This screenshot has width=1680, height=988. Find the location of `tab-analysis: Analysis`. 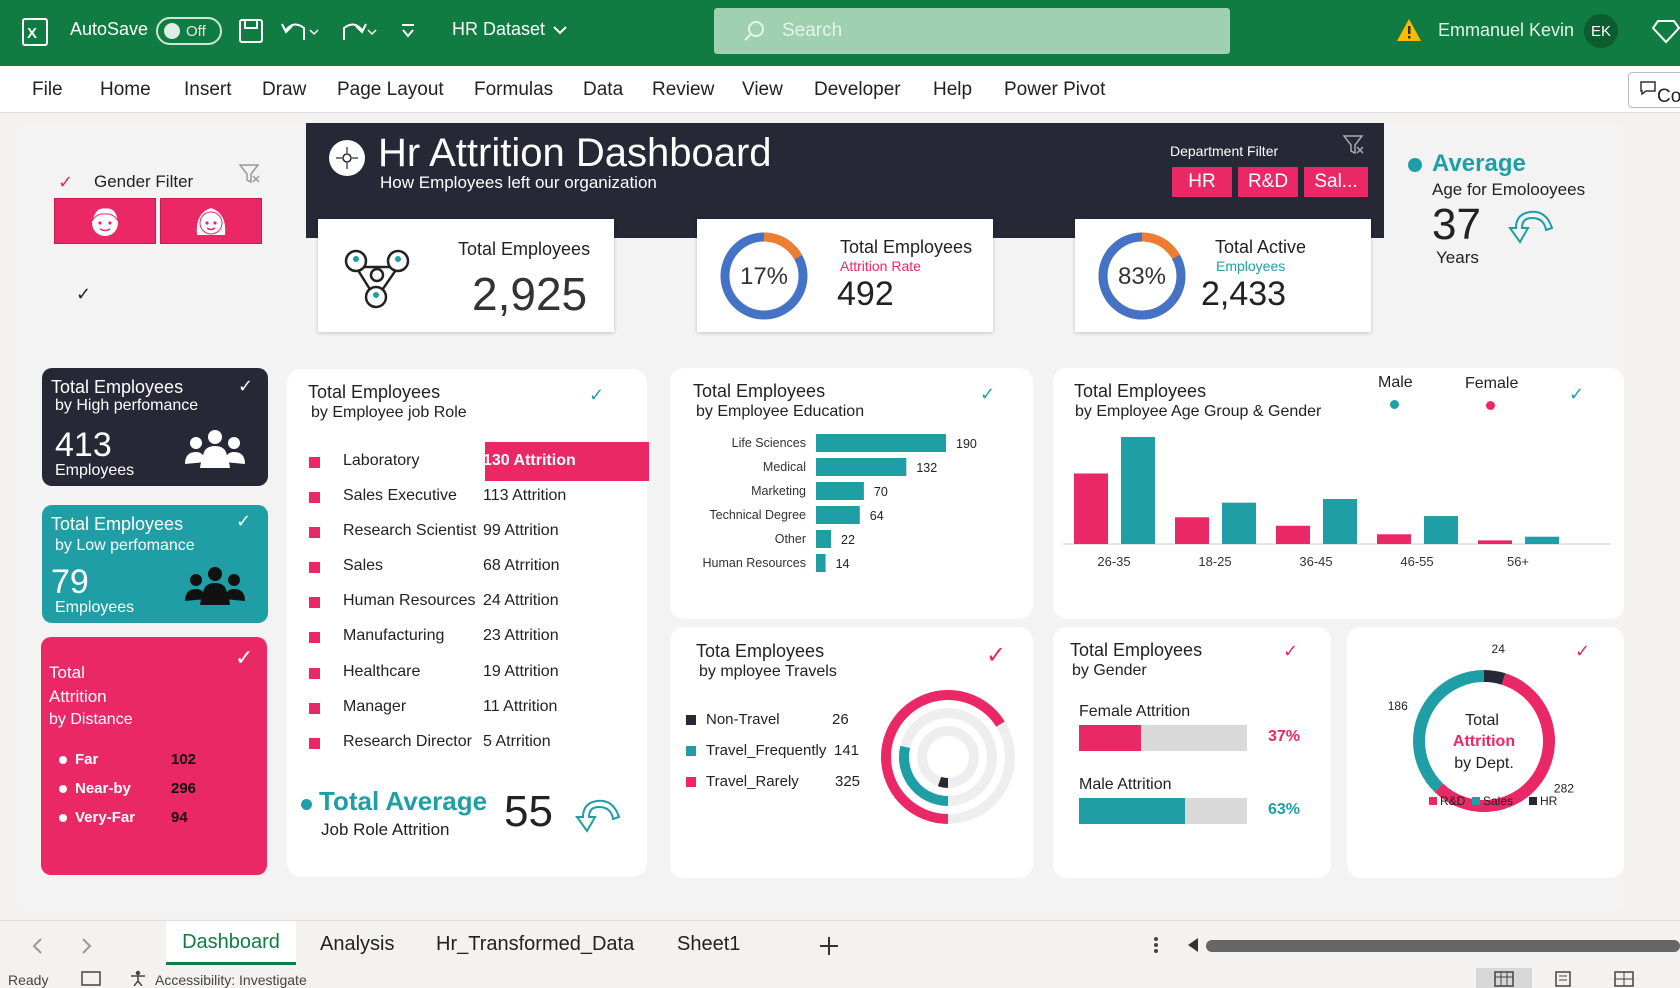

tab-analysis: Analysis is located at coordinates (357, 944).